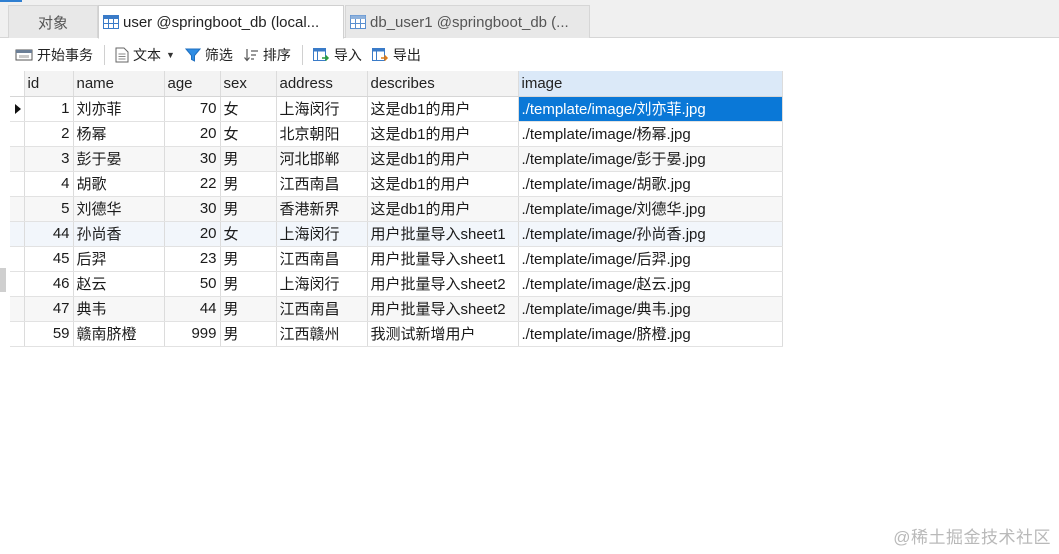  I want to click on cell-id: 3, so click(49, 159).